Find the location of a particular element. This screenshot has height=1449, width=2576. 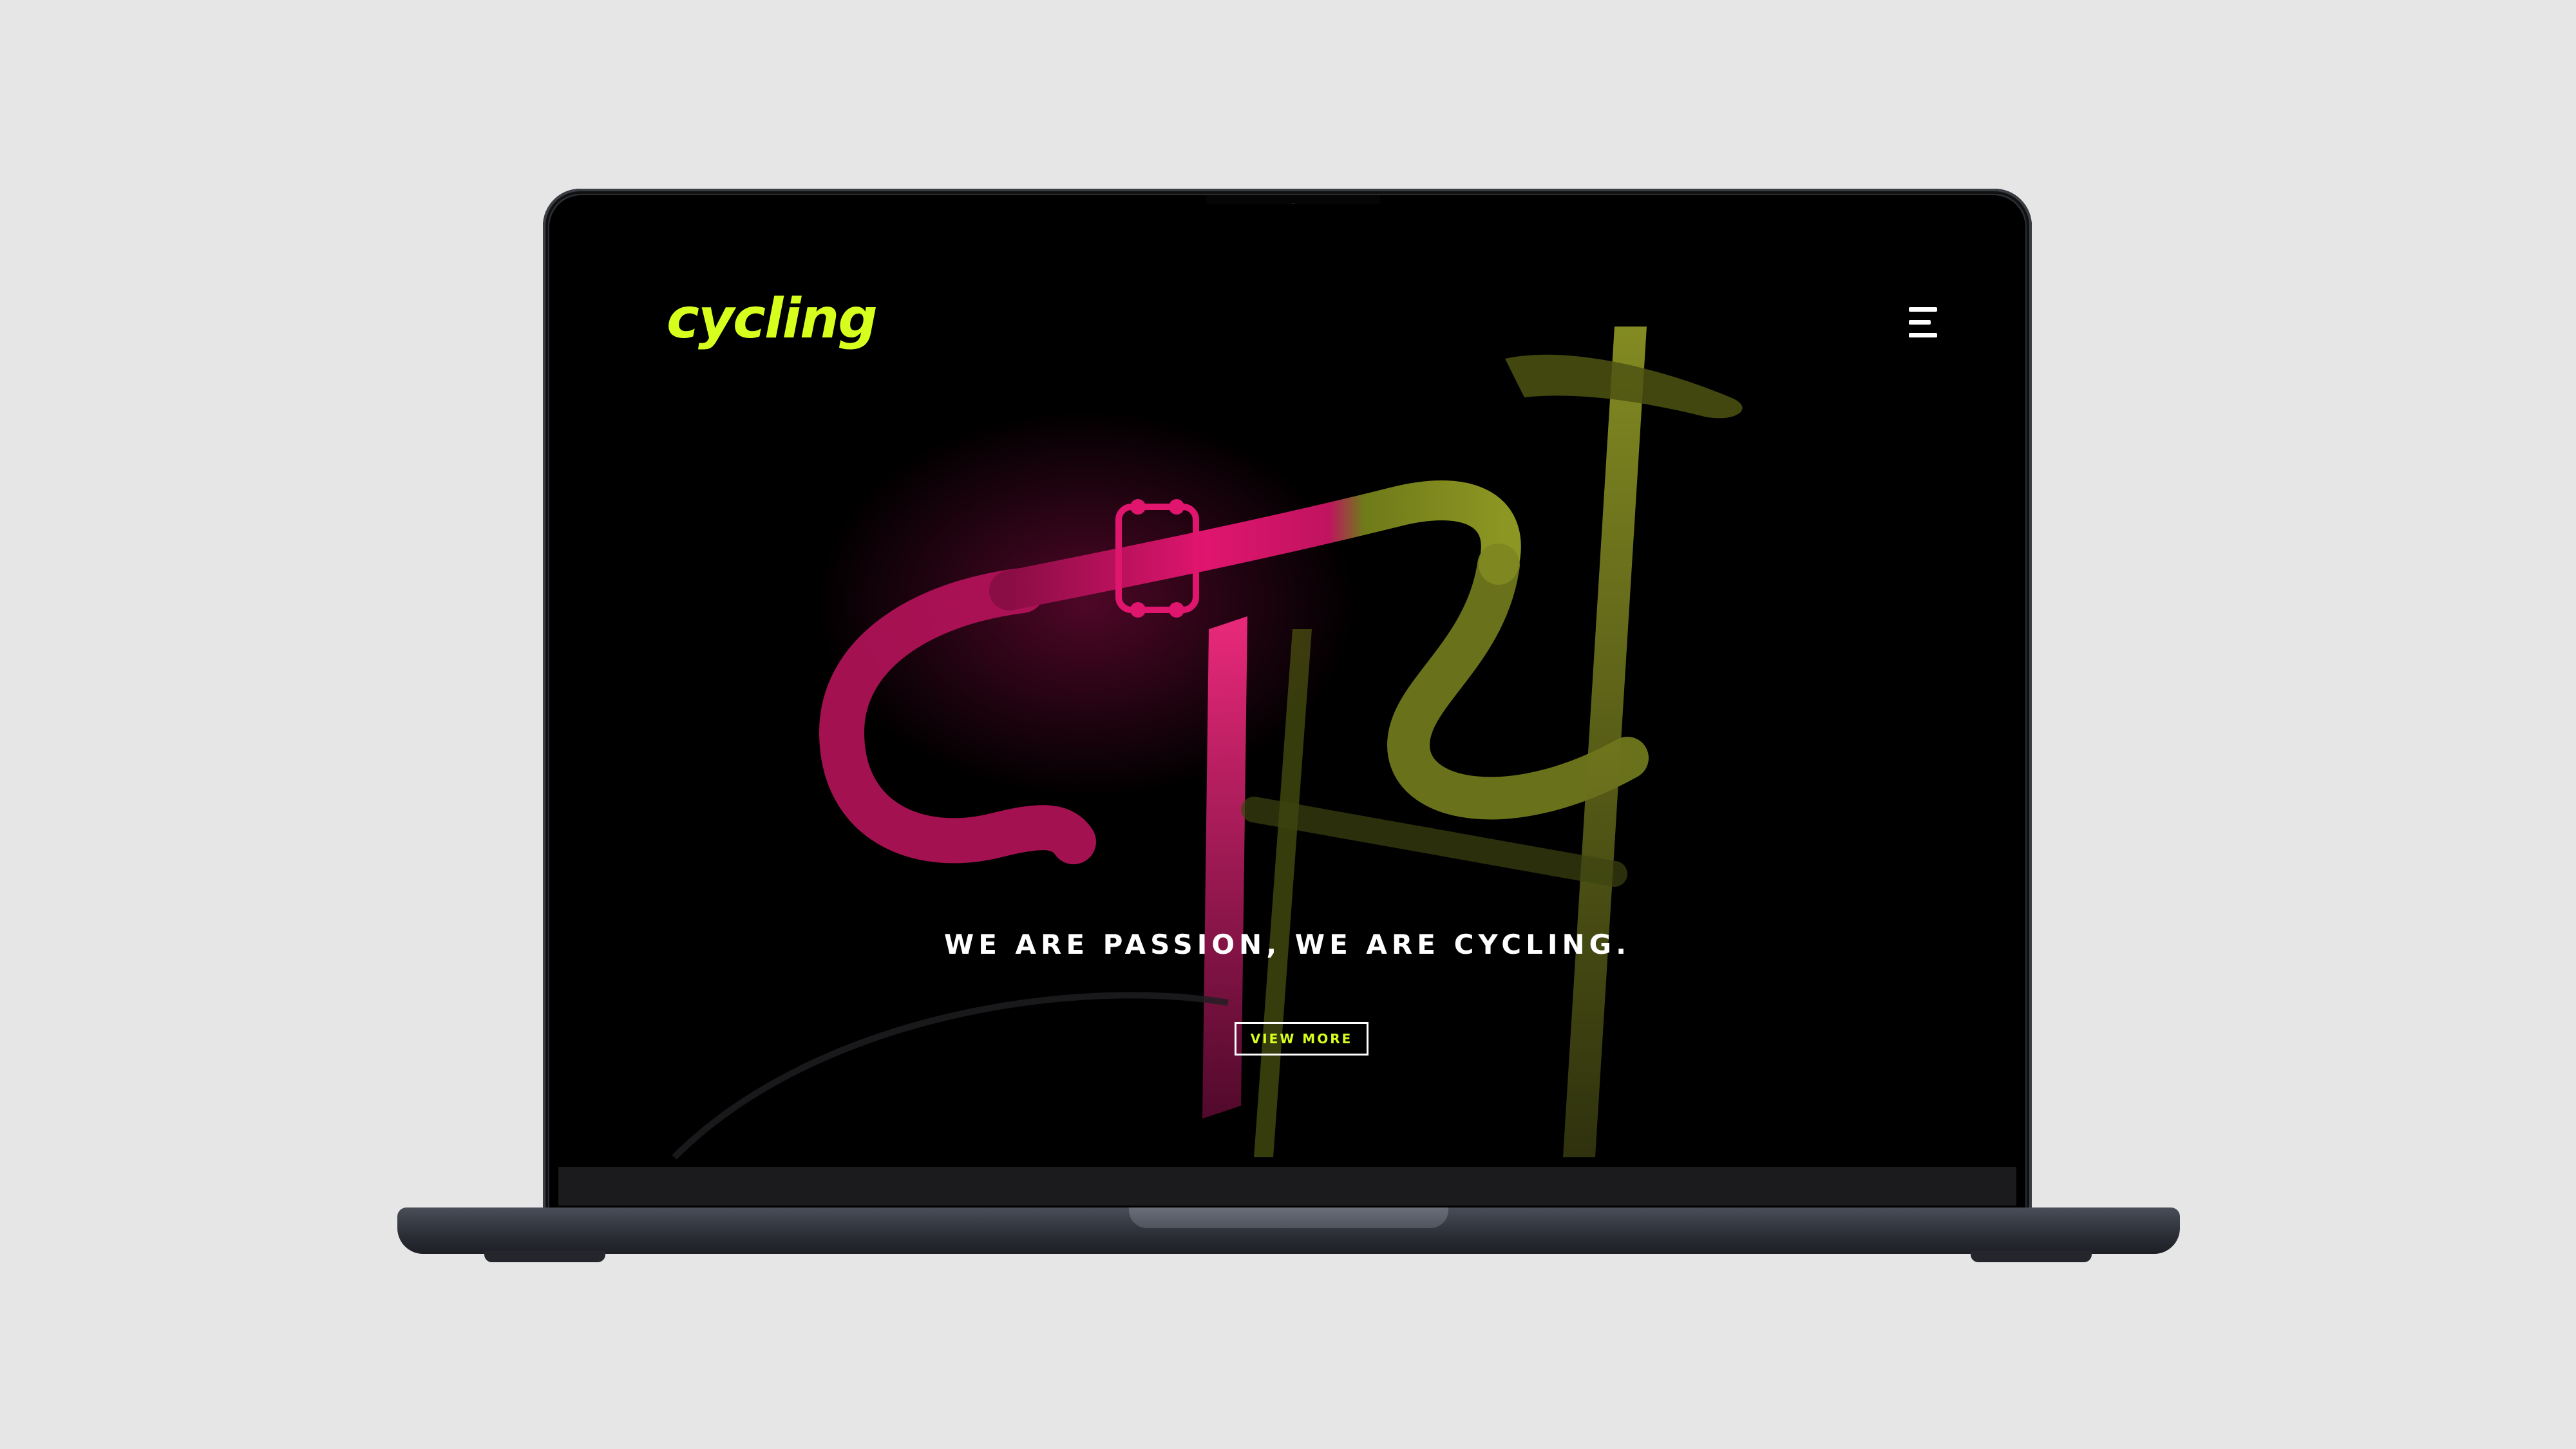

hamburger-menu-button is located at coordinates (1925, 322).